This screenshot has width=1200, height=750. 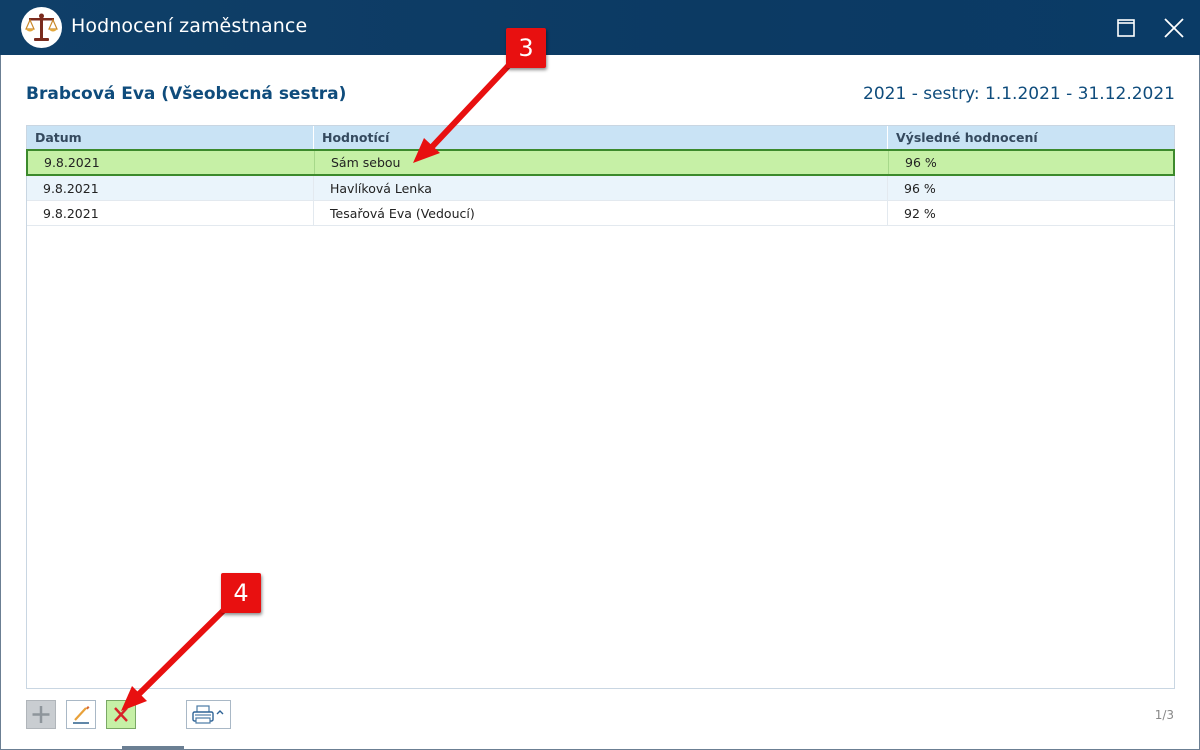 I want to click on employee-name: Brabcová Eva (Všeobecná sestra), so click(x=186, y=94).